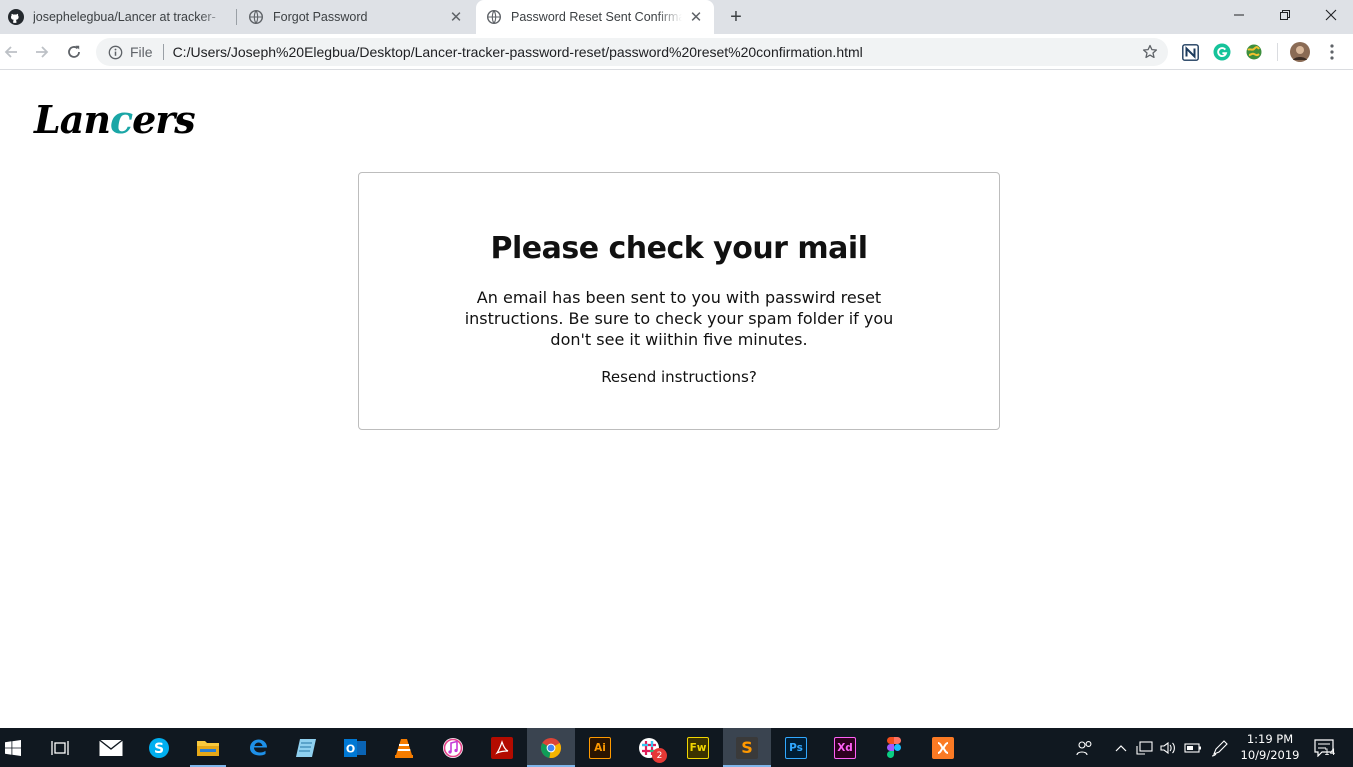 This screenshot has height=767, width=1353. I want to click on outlook-icon: O, so click(355, 747).